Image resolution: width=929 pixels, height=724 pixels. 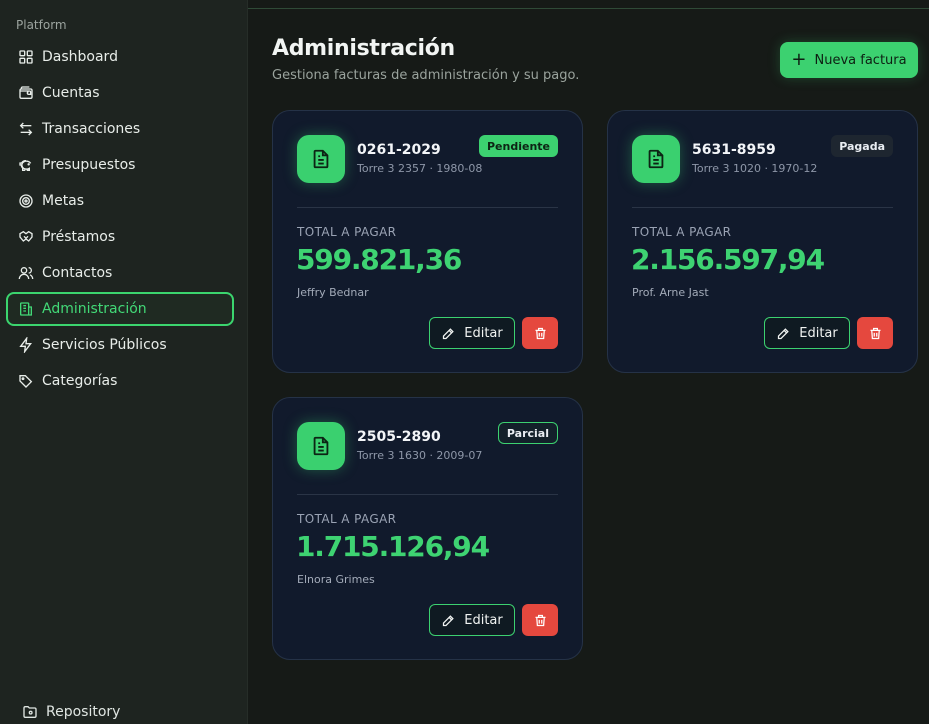 I want to click on invoice-meta: Torre 3 2357 · 1980-08, so click(x=420, y=168).